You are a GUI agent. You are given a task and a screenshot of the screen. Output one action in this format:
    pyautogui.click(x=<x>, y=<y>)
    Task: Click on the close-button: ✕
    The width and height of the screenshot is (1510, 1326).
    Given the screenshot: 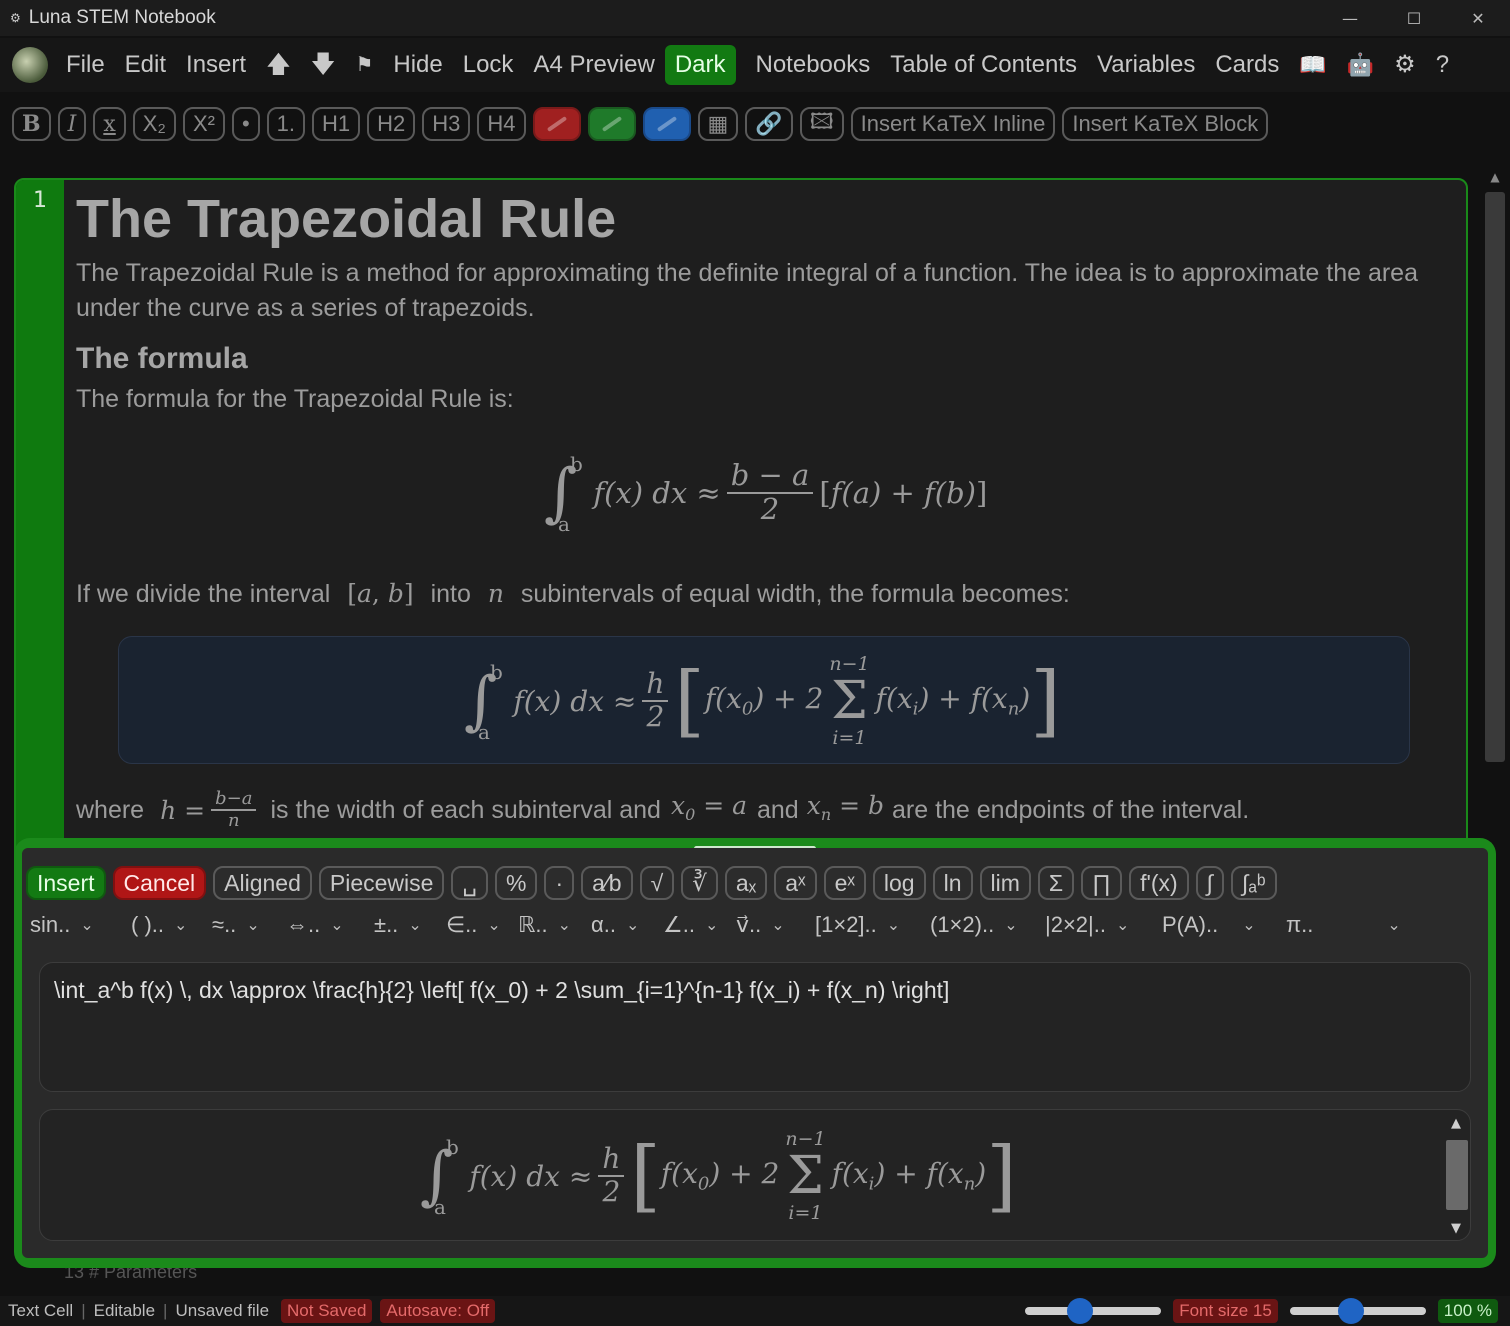 What is the action you would take?
    pyautogui.click(x=1478, y=18)
    